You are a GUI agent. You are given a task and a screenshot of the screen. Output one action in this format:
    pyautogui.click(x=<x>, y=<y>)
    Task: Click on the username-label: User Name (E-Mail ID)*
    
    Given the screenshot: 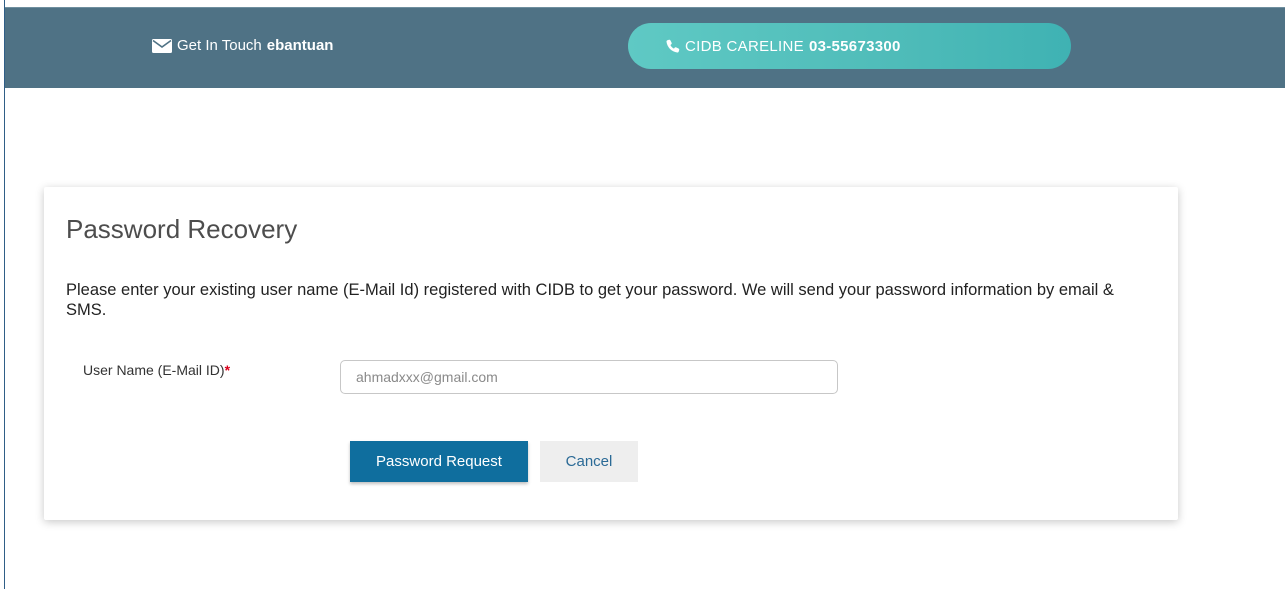 What is the action you would take?
    pyautogui.click(x=156, y=370)
    